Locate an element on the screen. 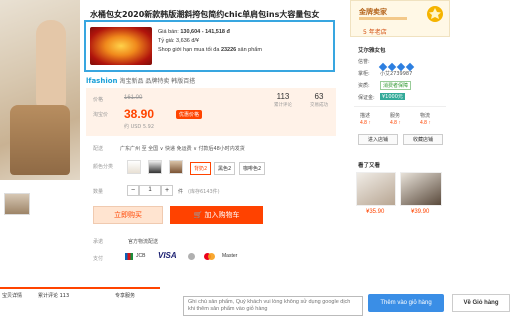 This screenshot has width=512, height=320. price-vnd-label: Giá bán: is located at coordinates (168, 32).